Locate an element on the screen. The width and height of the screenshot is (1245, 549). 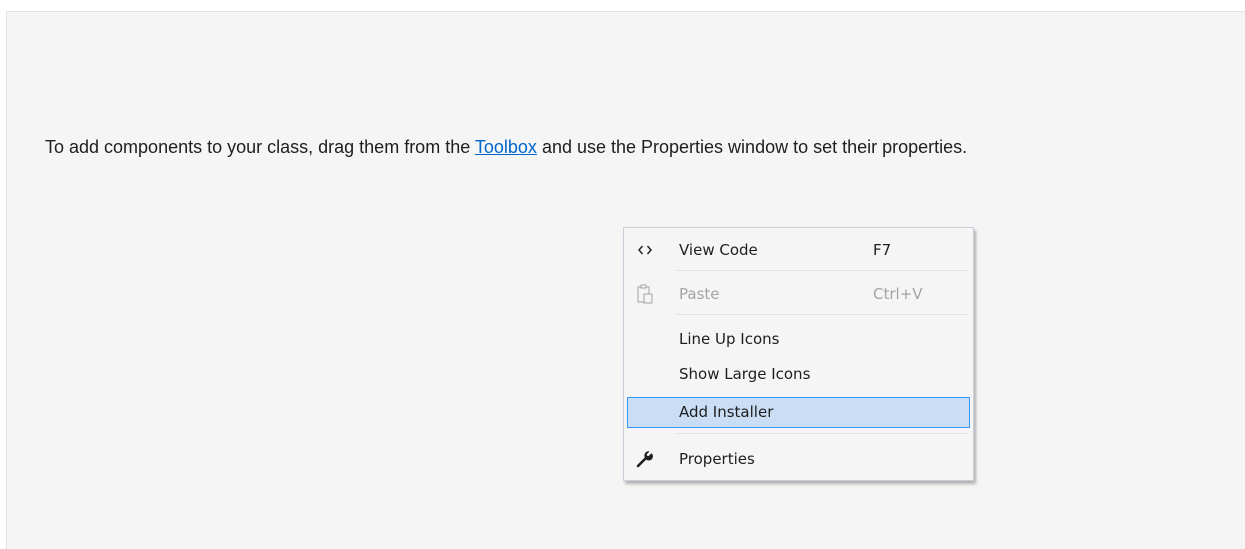
menu-item-view-code: View Code F7 is located at coordinates (798, 250).